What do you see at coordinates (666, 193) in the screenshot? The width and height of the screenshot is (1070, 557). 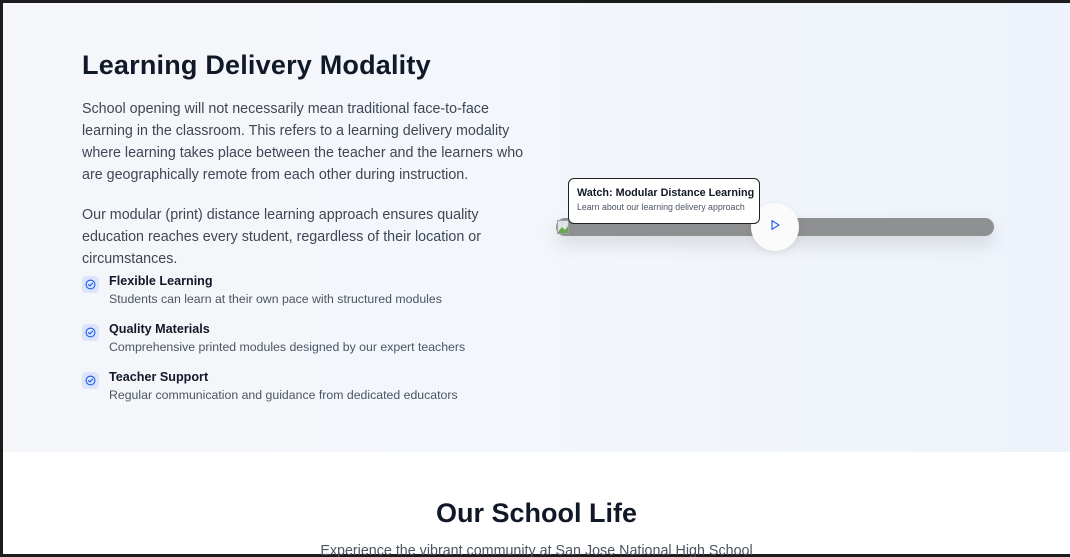 I see `tooltip-title: Watch: Modular Distance Learning` at bounding box center [666, 193].